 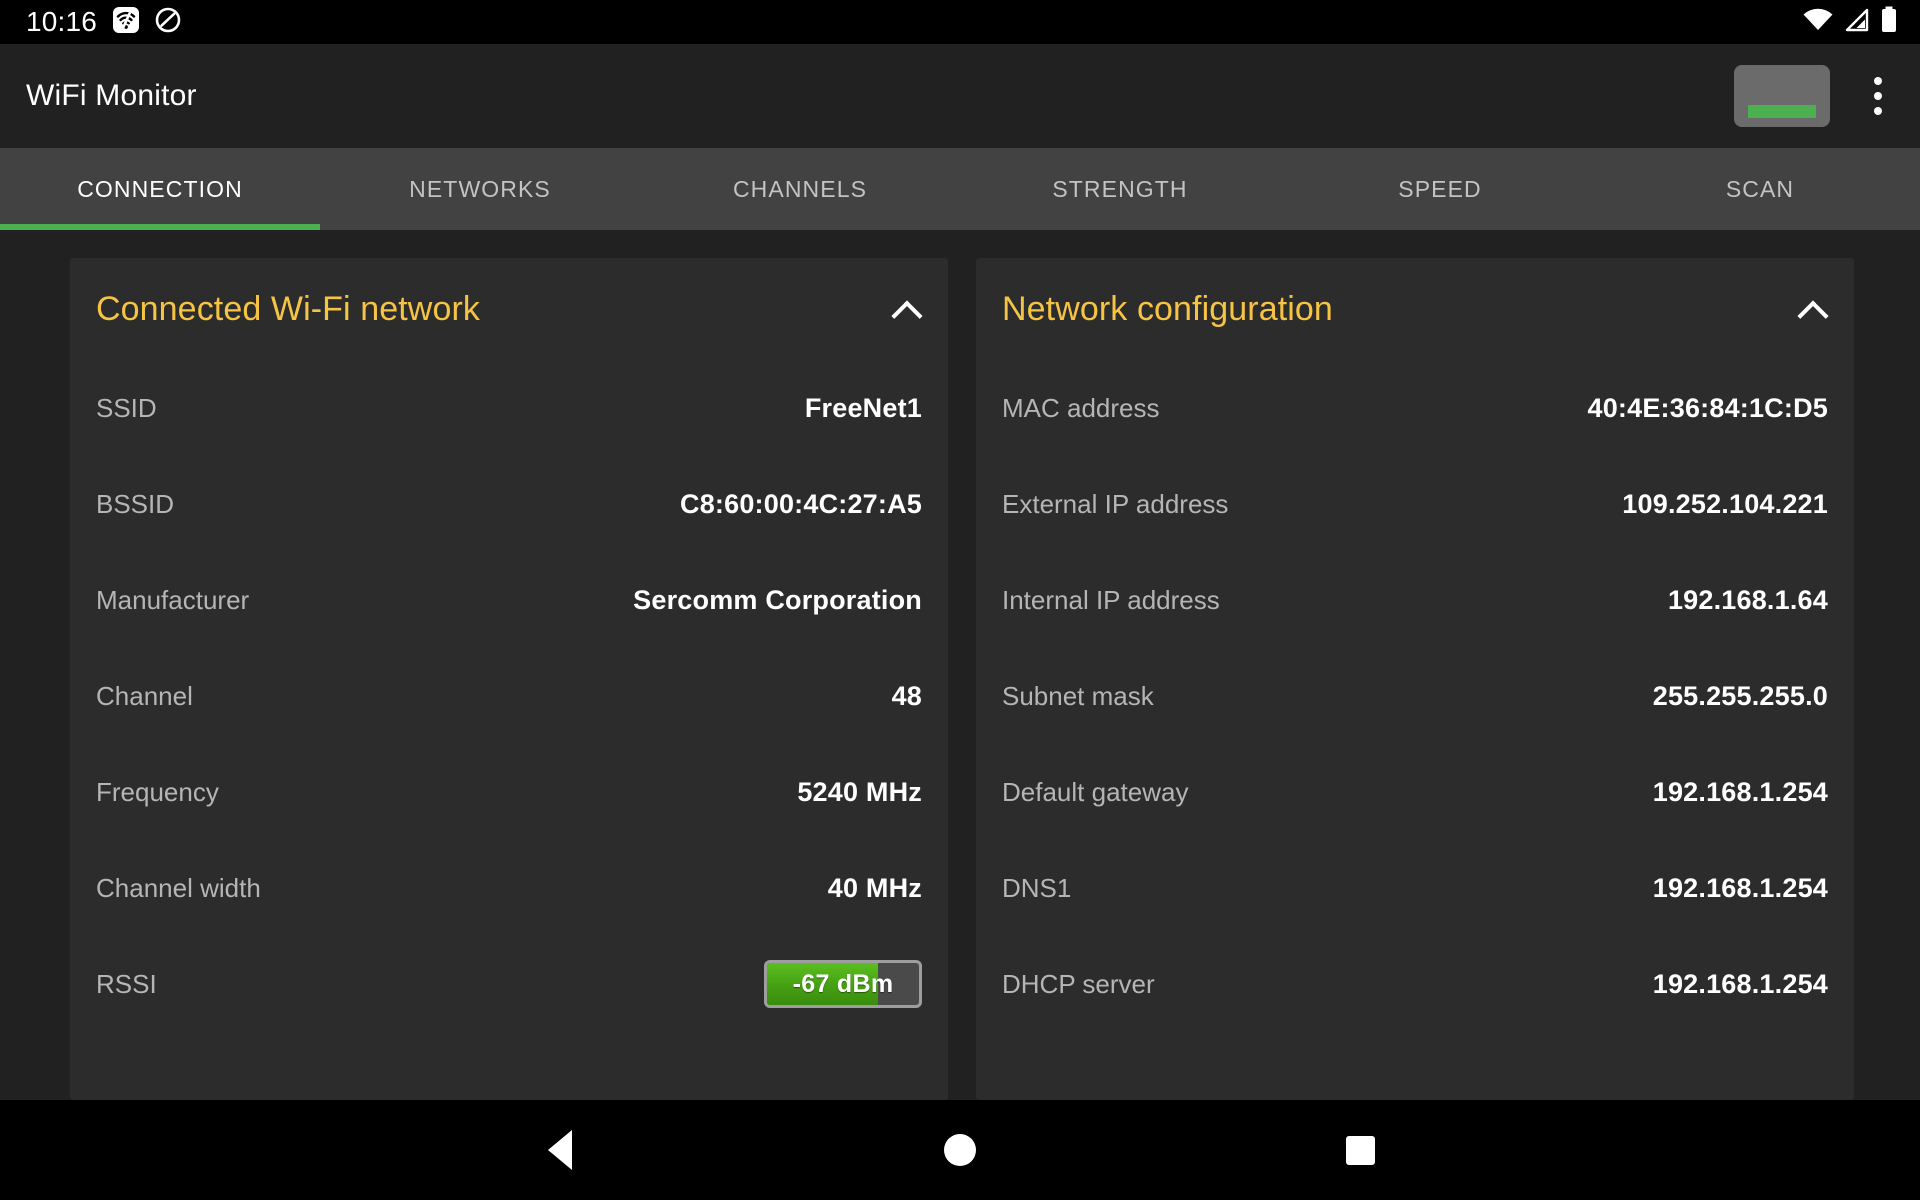 What do you see at coordinates (1078, 983) in the screenshot?
I see `row-label: DHCP server` at bounding box center [1078, 983].